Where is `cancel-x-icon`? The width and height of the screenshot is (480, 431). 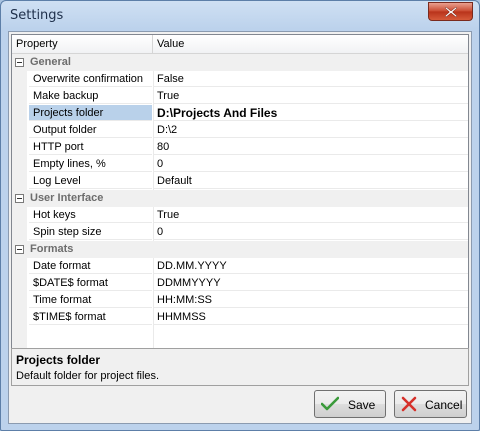 cancel-x-icon is located at coordinates (409, 404).